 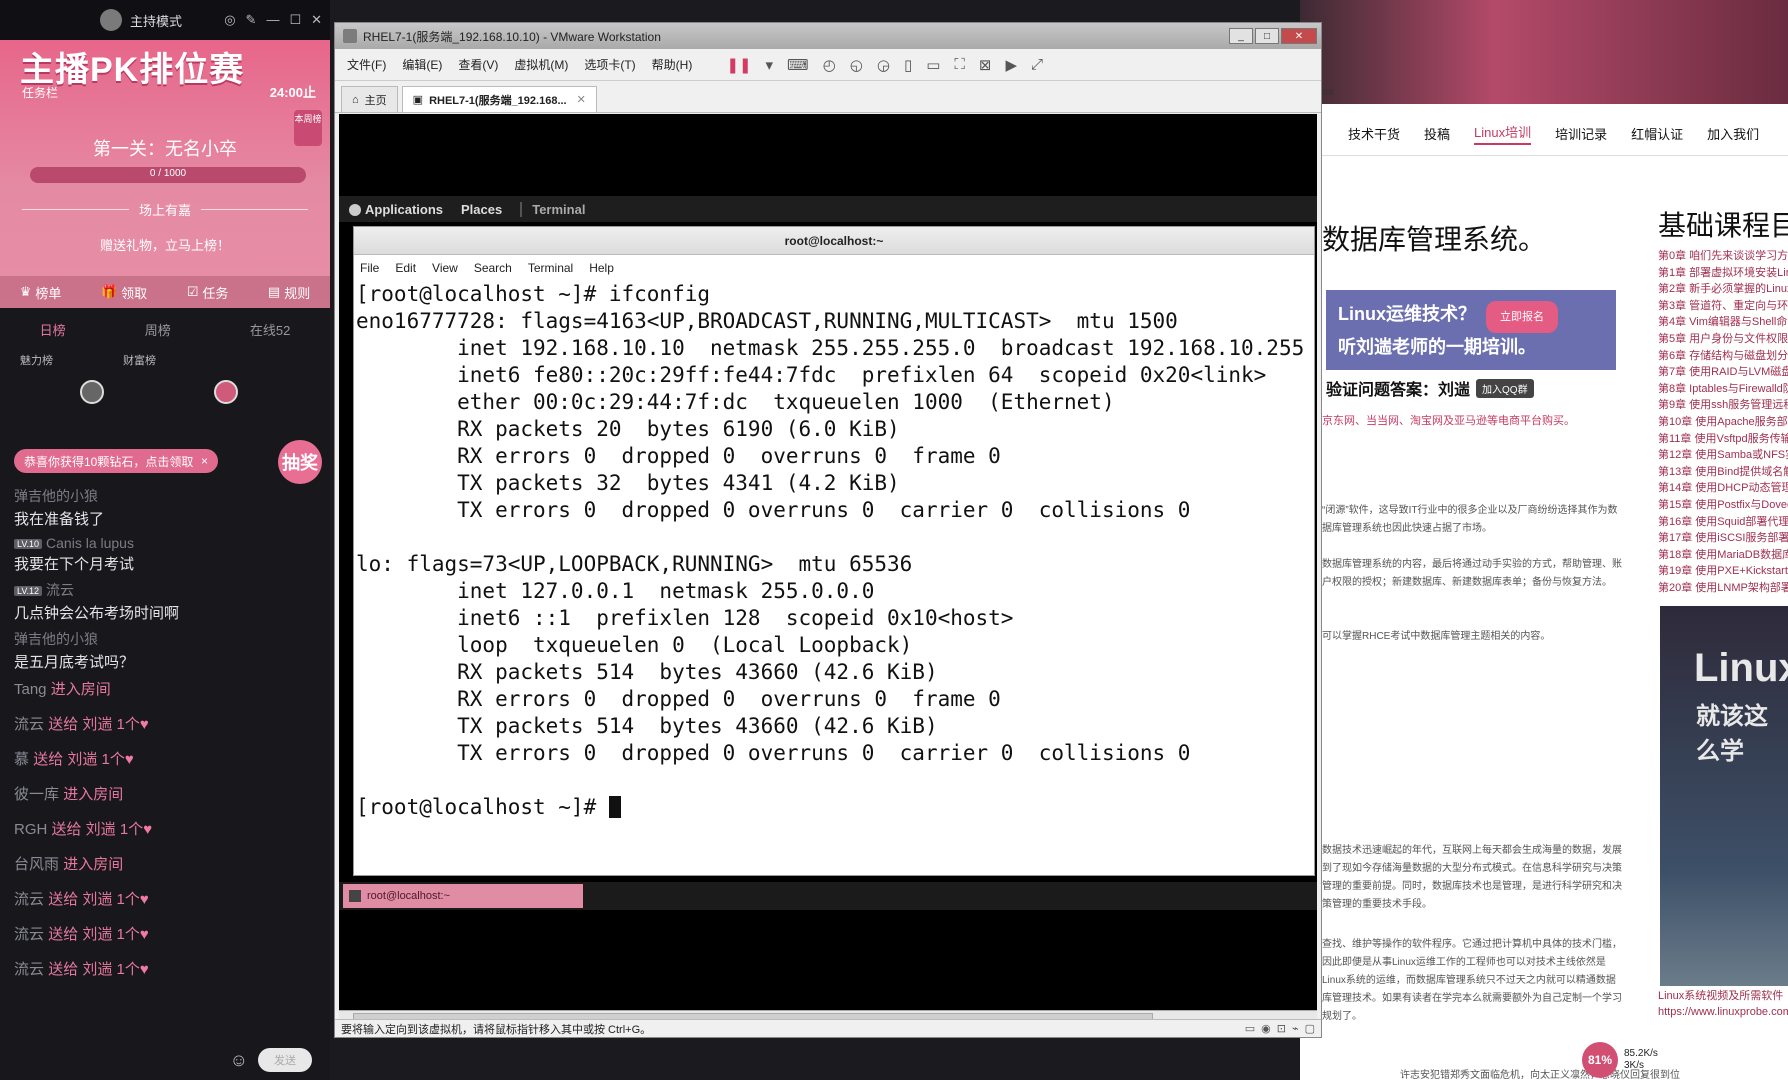 I want to click on tab-close-icon: ✕, so click(x=581, y=99).